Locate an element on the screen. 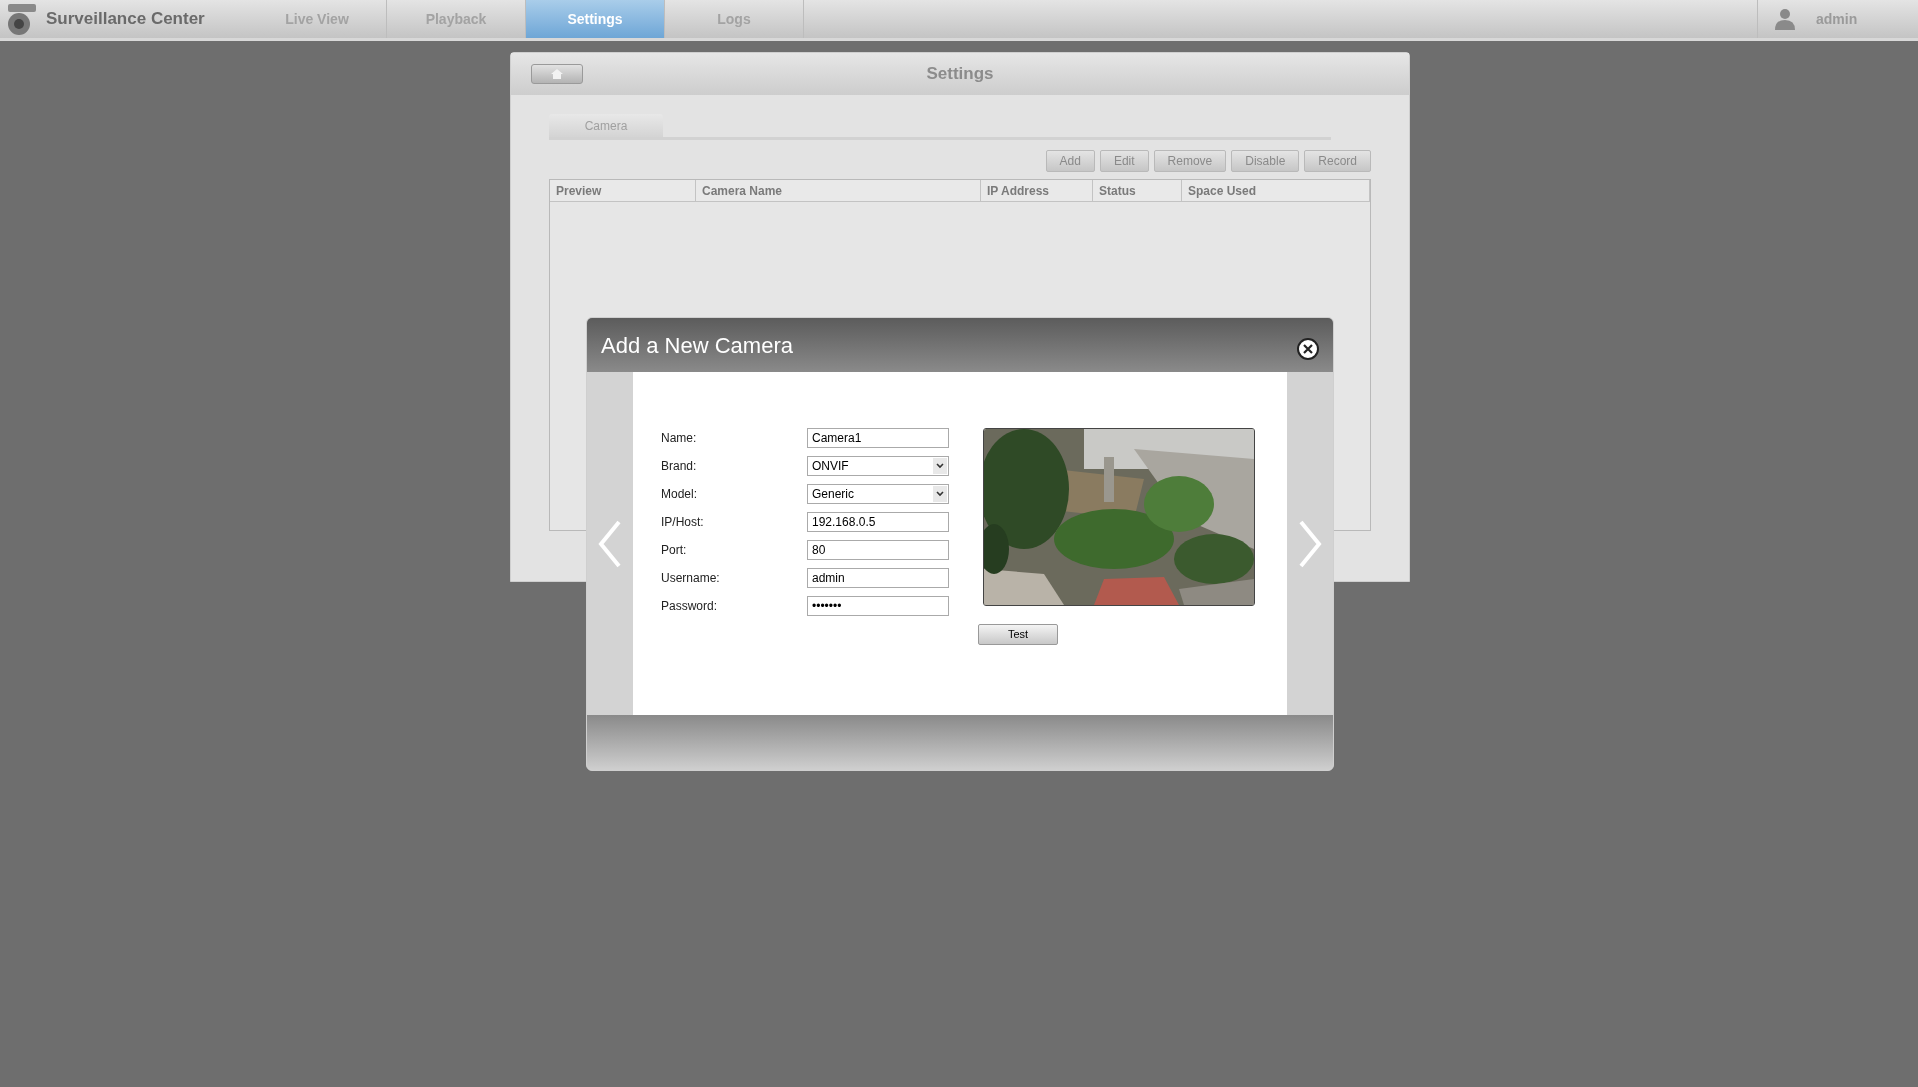 The width and height of the screenshot is (1918, 1087). input-field: Camera1 is located at coordinates (878, 438).